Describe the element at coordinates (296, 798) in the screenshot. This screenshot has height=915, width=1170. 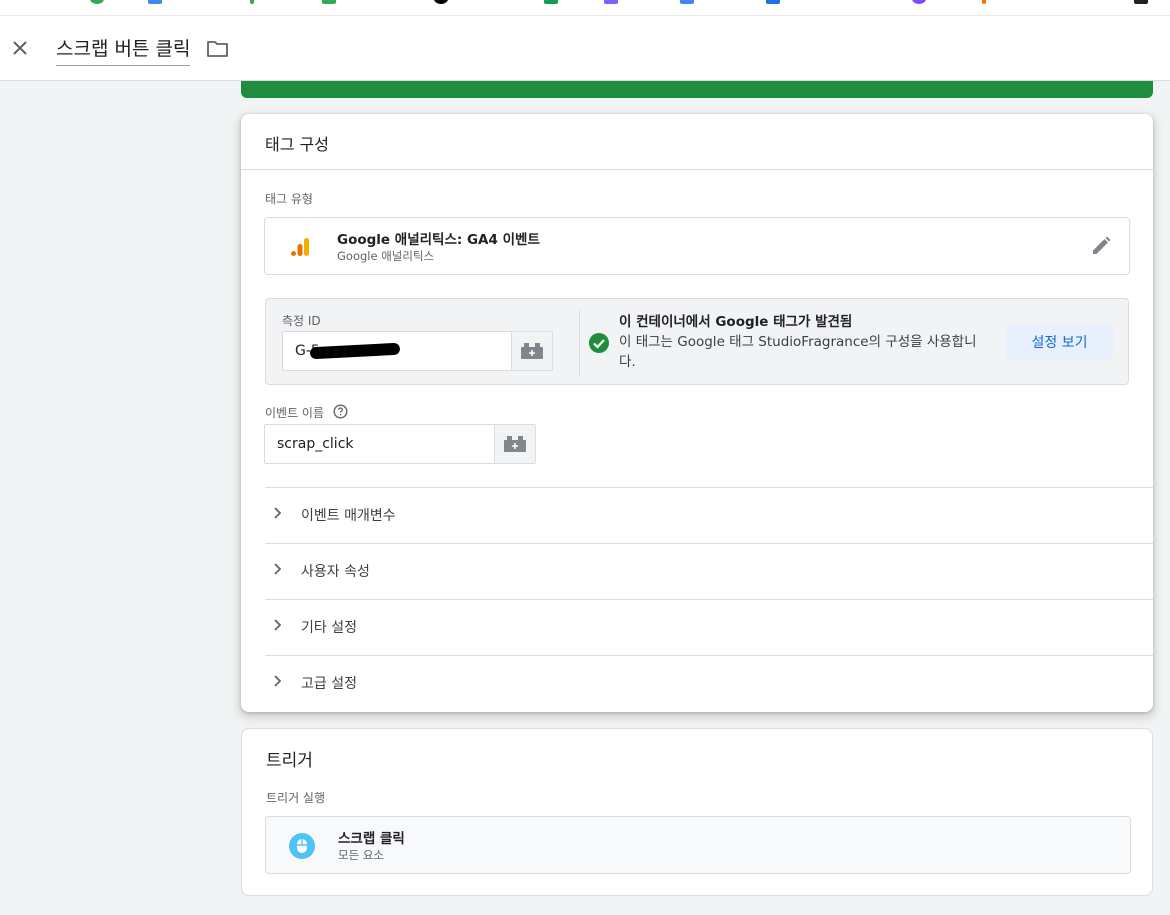
I see `trigger-firing-label: 트리거 실행` at that location.